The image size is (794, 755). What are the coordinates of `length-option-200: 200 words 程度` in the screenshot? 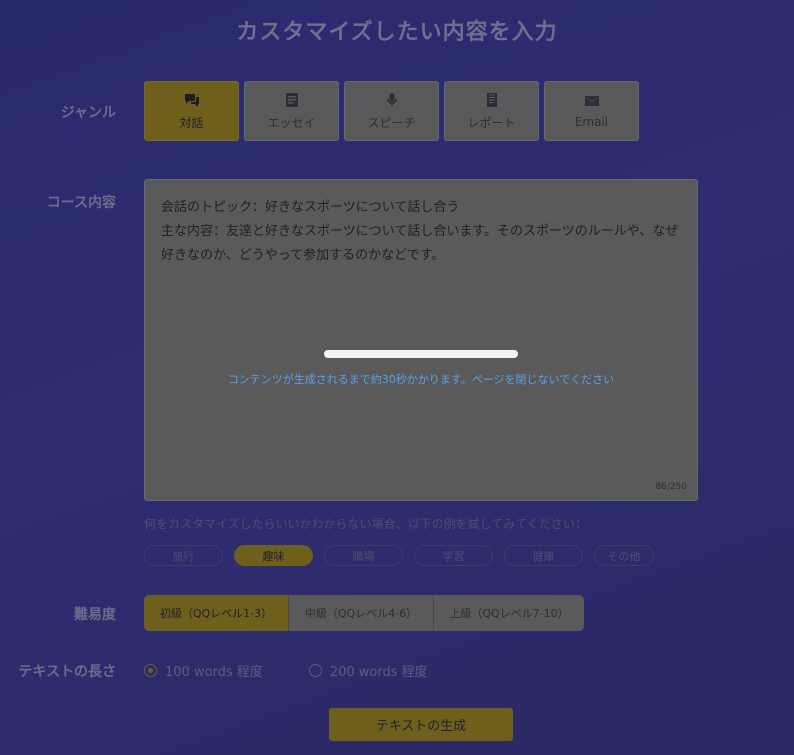 It's located at (368, 670).